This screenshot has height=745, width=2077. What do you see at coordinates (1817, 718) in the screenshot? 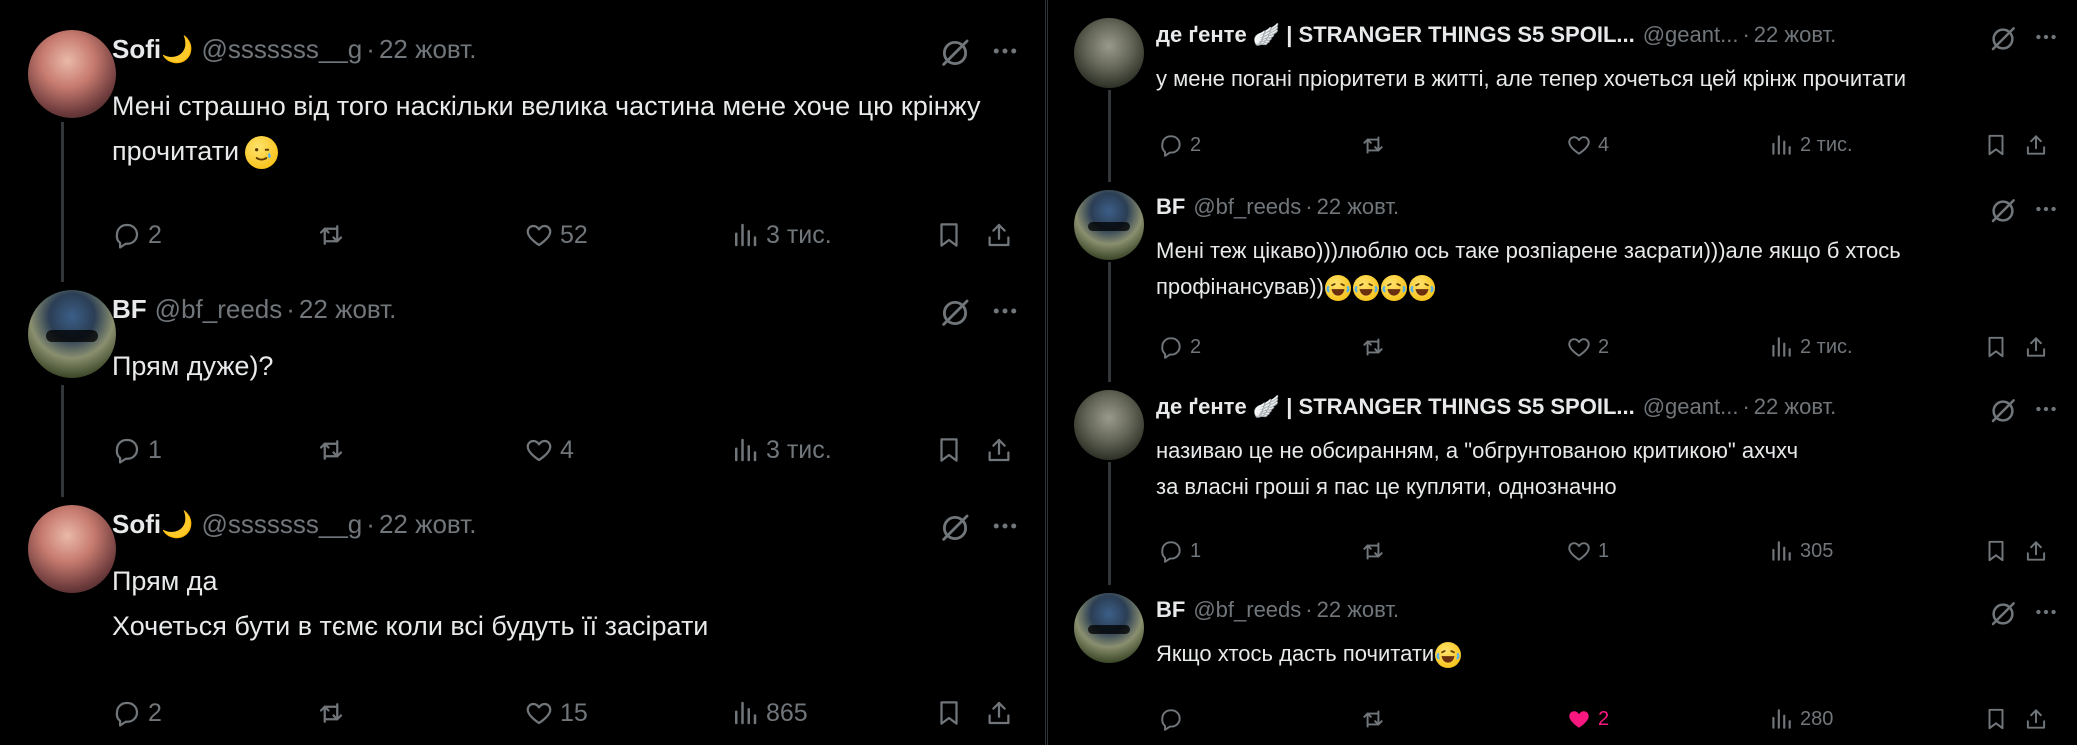
I see `views-count: 280` at bounding box center [1817, 718].